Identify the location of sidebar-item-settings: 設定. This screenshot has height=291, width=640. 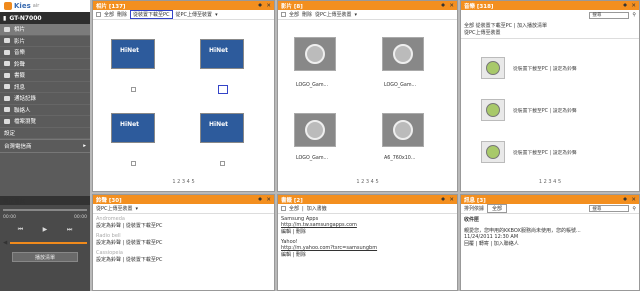
(45, 133).